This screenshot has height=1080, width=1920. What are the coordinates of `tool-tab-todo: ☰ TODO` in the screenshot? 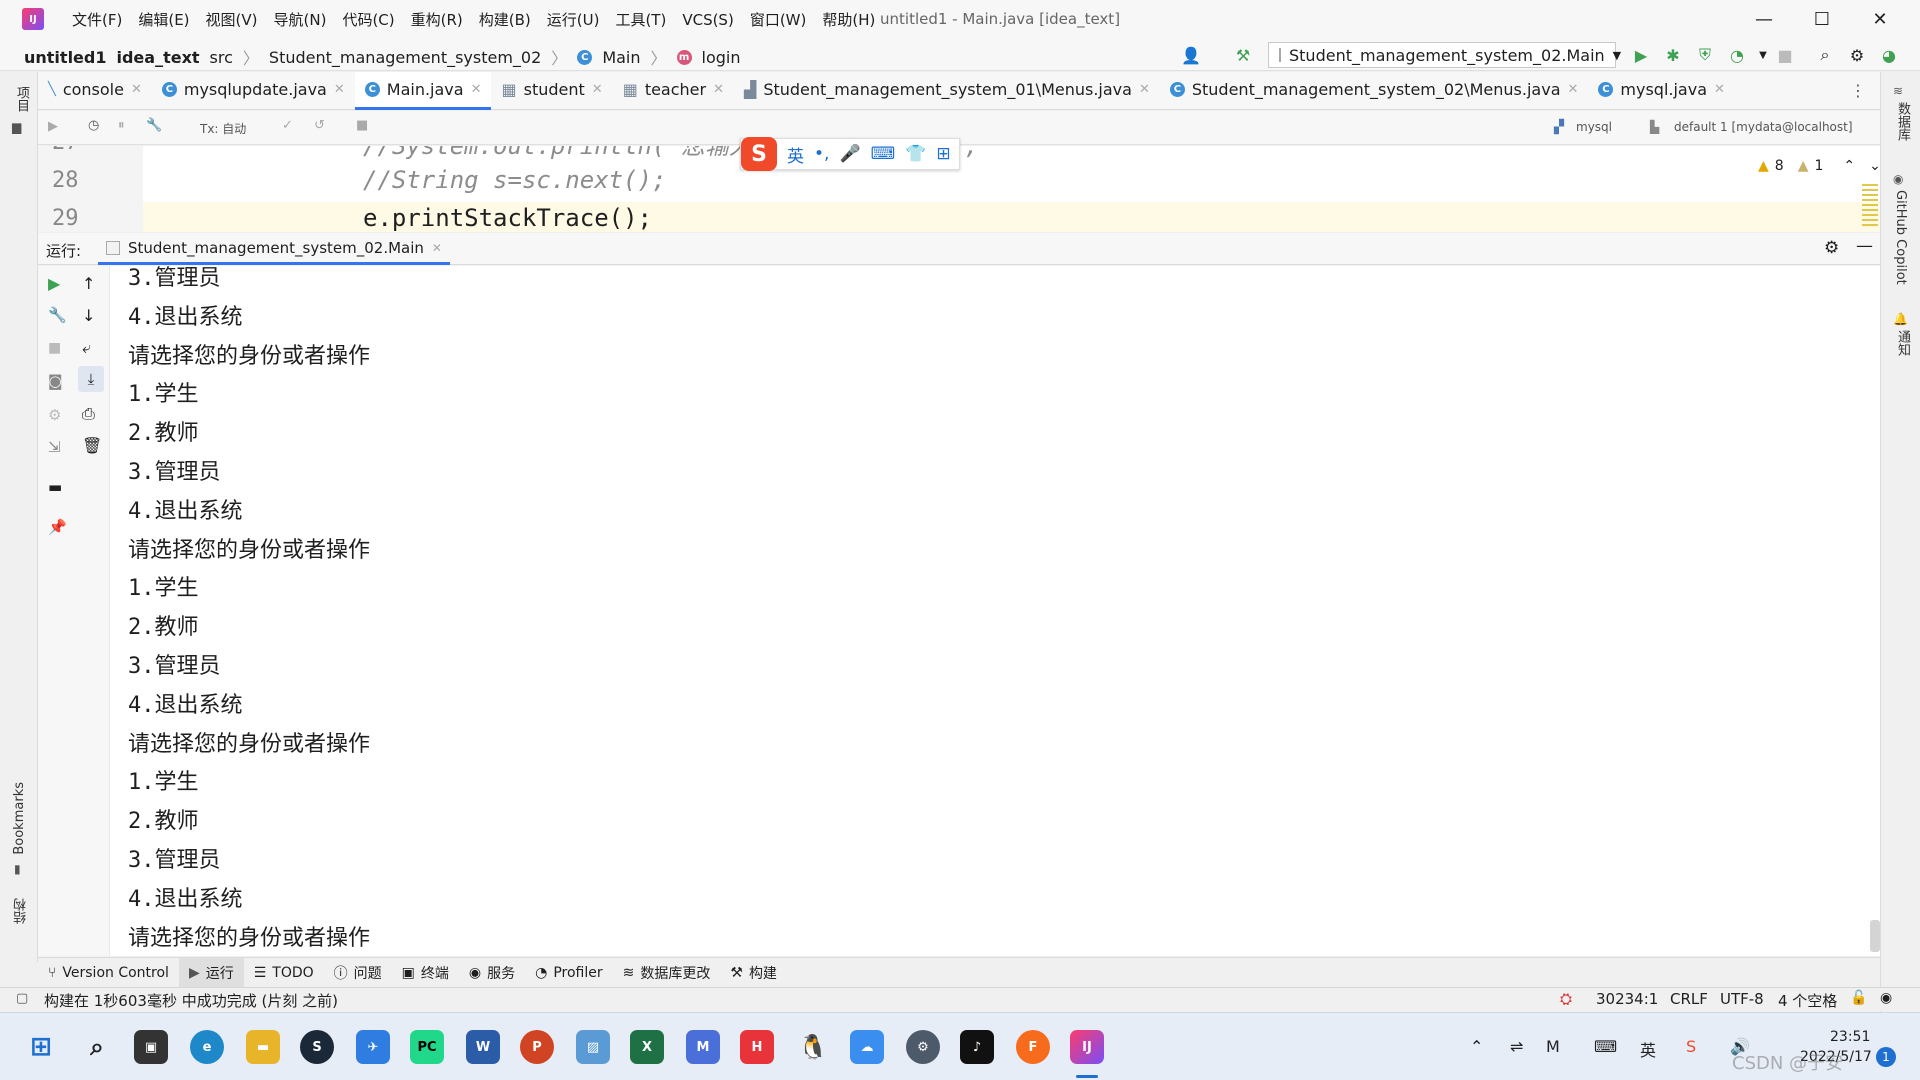 It's located at (284, 973).